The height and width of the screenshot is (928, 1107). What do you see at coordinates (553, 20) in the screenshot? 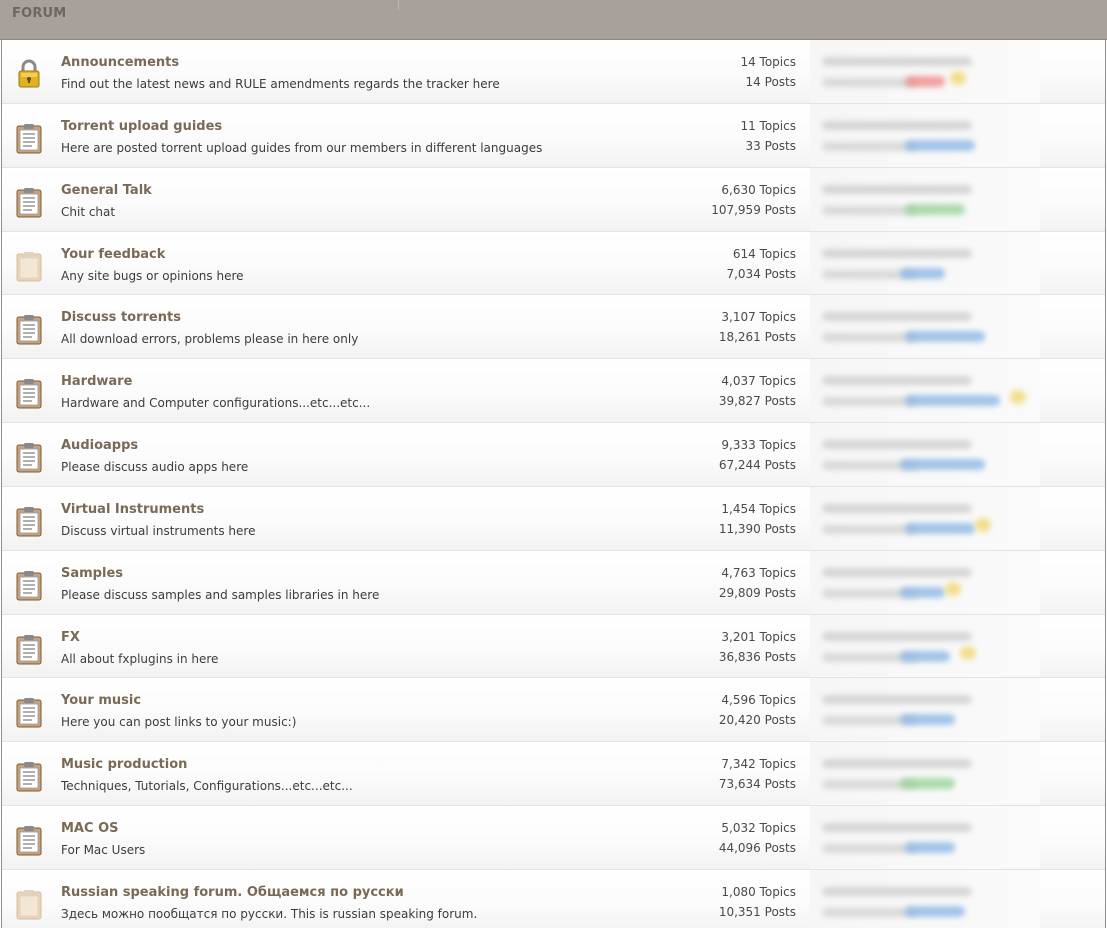
I see `forum-header: FORUM` at bounding box center [553, 20].